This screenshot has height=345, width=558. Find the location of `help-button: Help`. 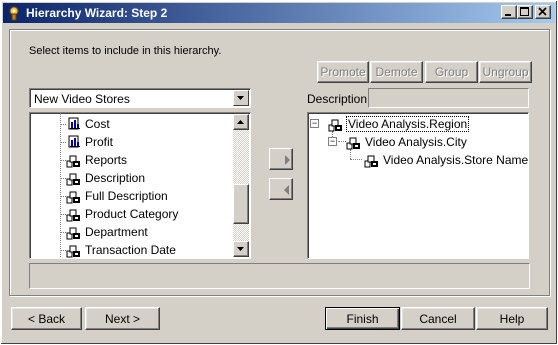

help-button: Help is located at coordinates (512, 318).